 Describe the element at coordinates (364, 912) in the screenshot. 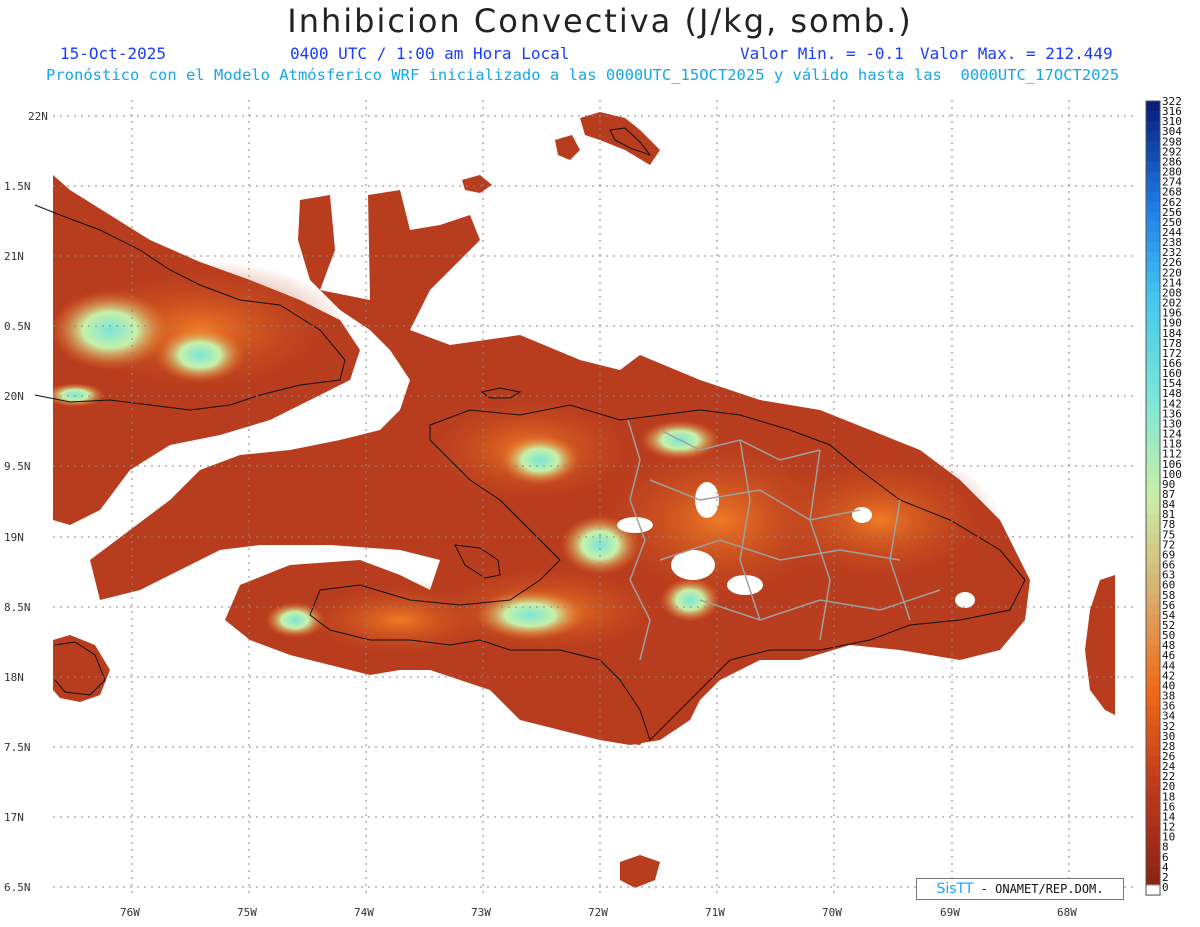

I see `lon-label: 74W` at that location.